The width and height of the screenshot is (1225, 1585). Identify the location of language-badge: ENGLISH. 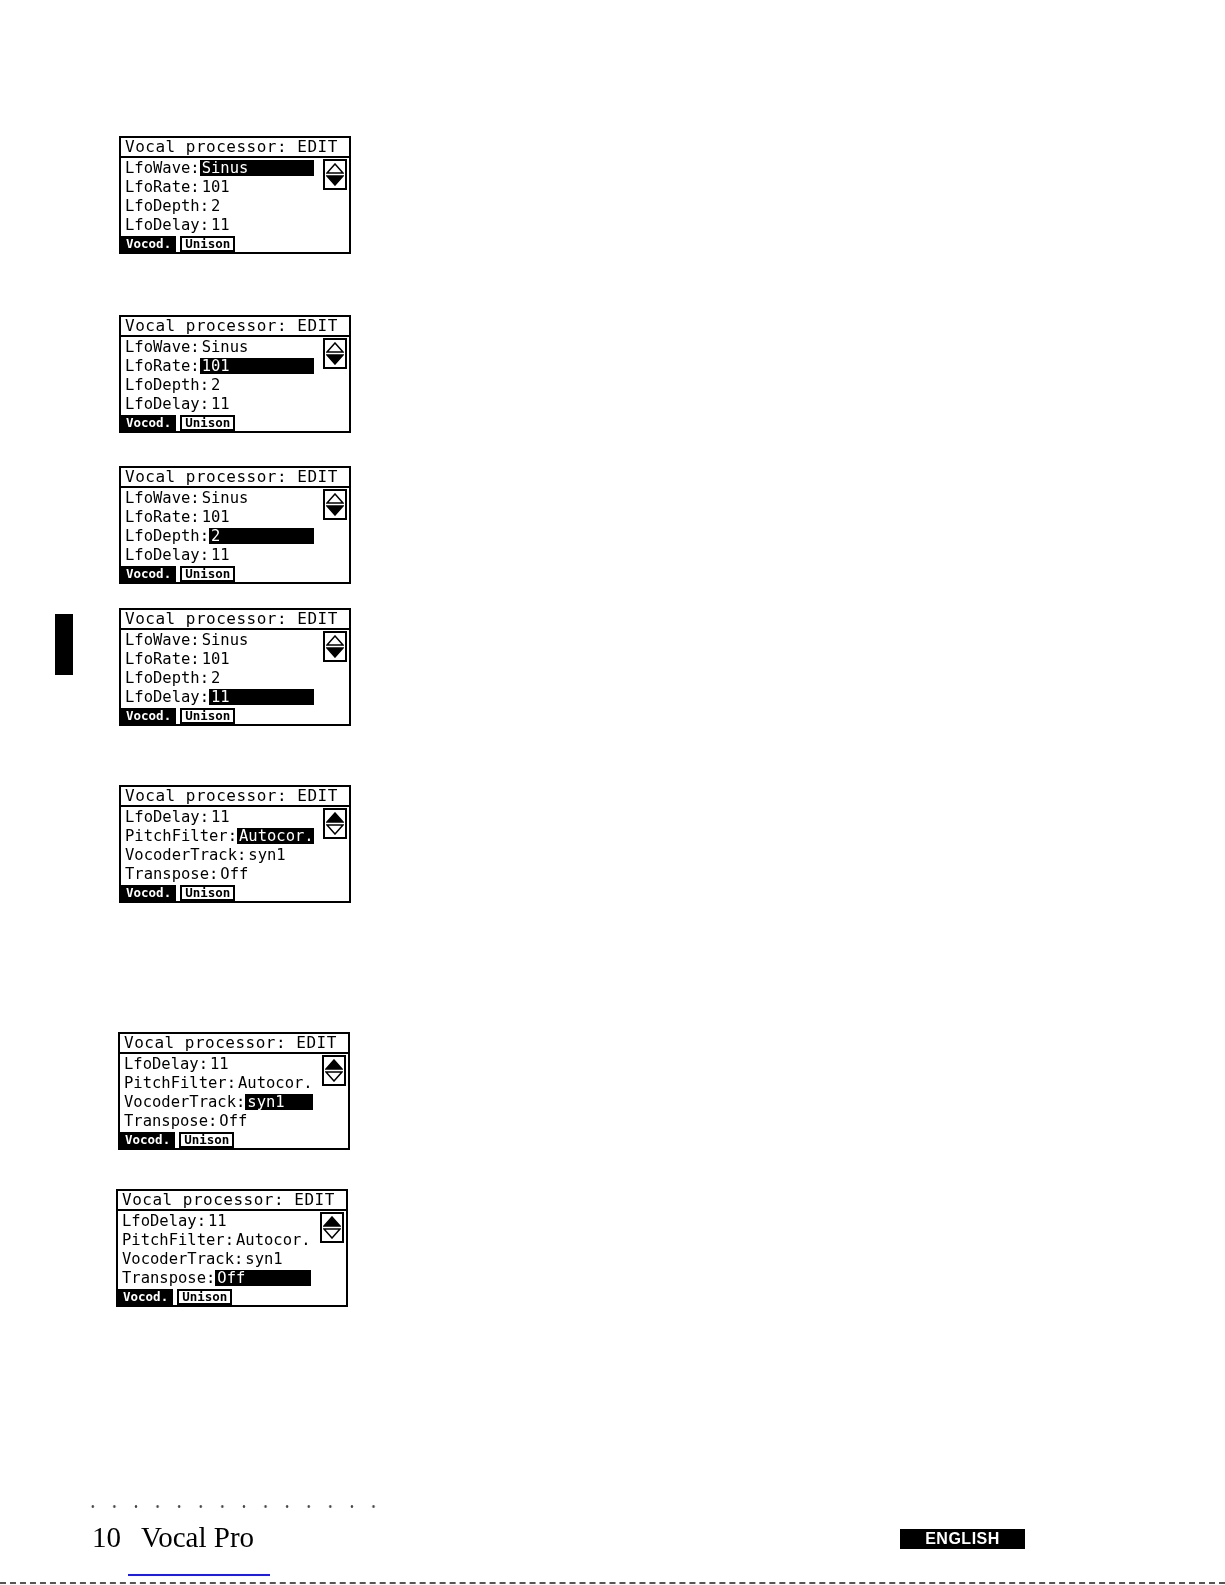
(962, 1539).